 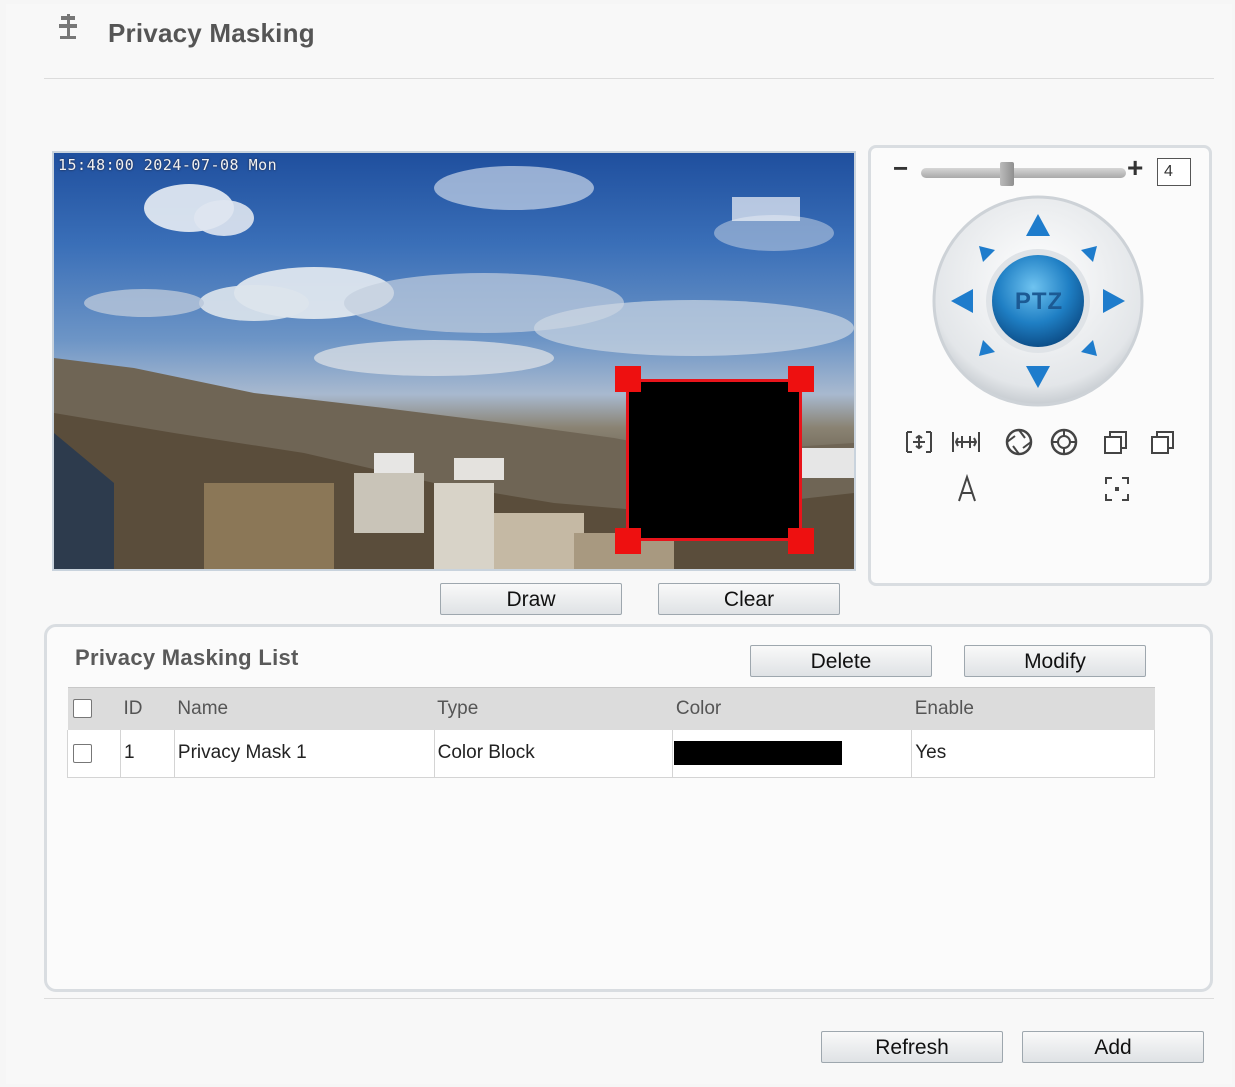 I want to click on zoom-in-icon, so click(x=919, y=442).